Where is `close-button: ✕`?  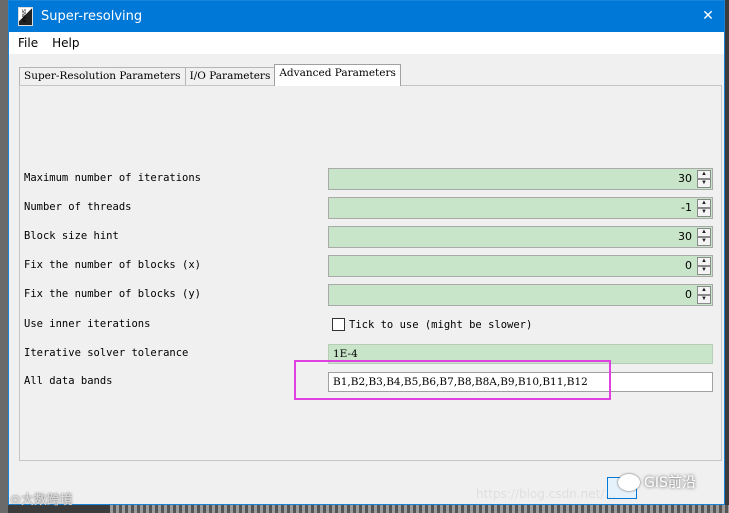 close-button: ✕ is located at coordinates (708, 16).